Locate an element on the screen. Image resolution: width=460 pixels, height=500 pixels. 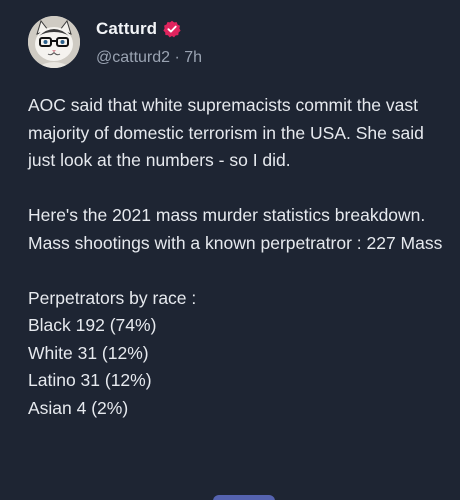
author-handle: @catturd2 is located at coordinates (133, 57).